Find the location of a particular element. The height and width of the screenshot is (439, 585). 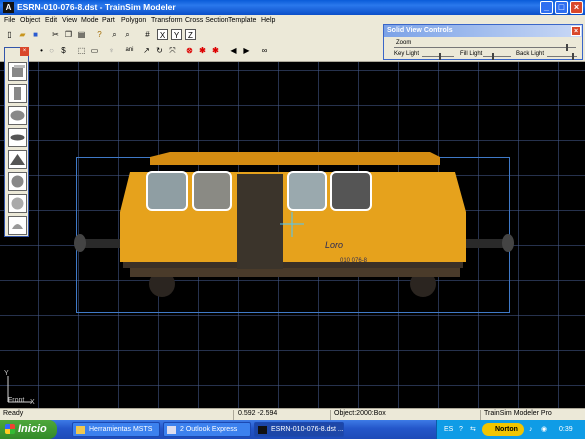

menu-cross-section: Cross Section is located at coordinates (207, 20).